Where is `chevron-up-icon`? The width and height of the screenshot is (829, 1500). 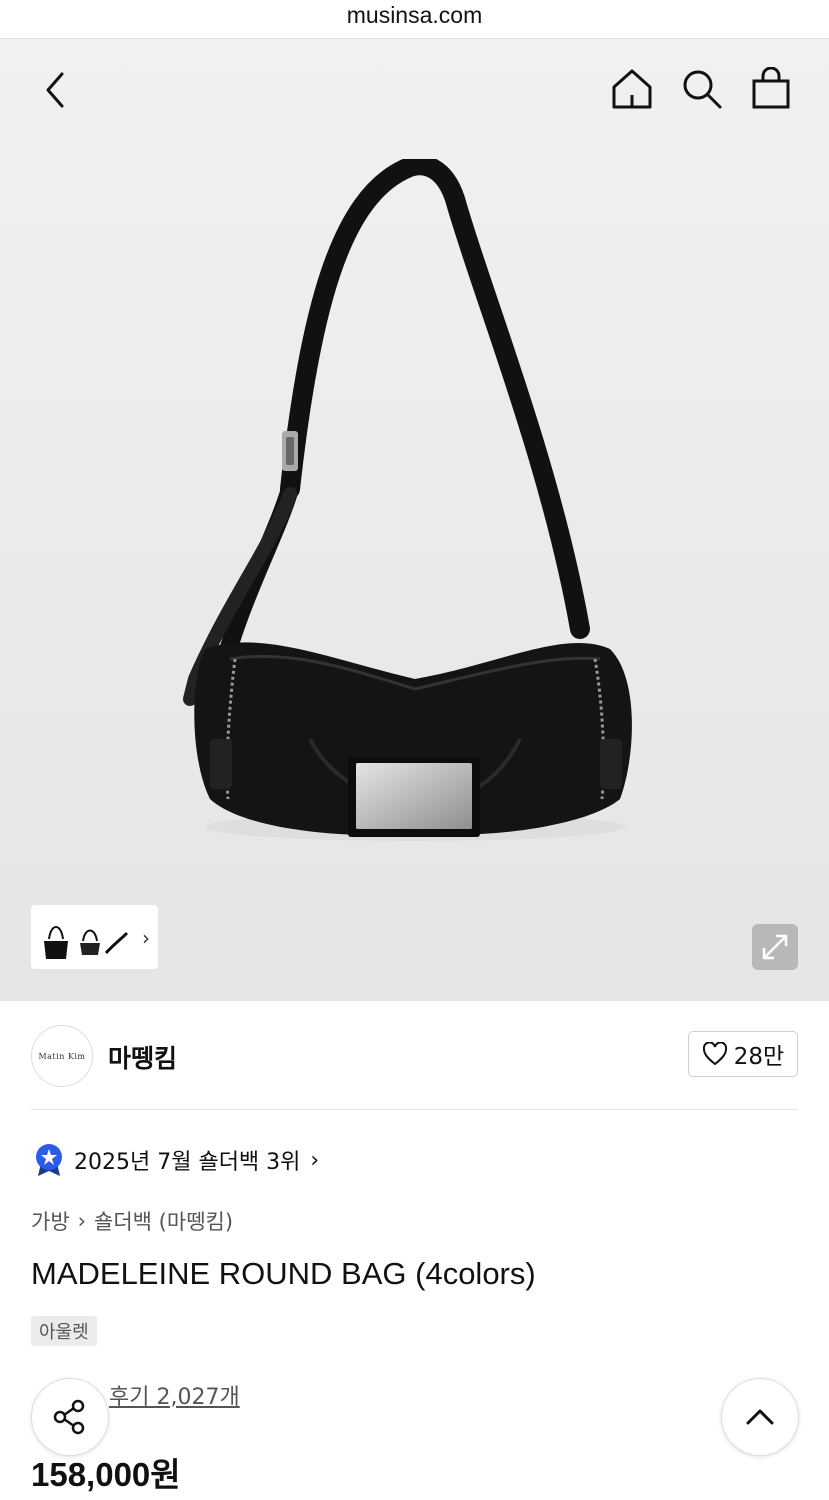
chevron-up-icon is located at coordinates (760, 1417).